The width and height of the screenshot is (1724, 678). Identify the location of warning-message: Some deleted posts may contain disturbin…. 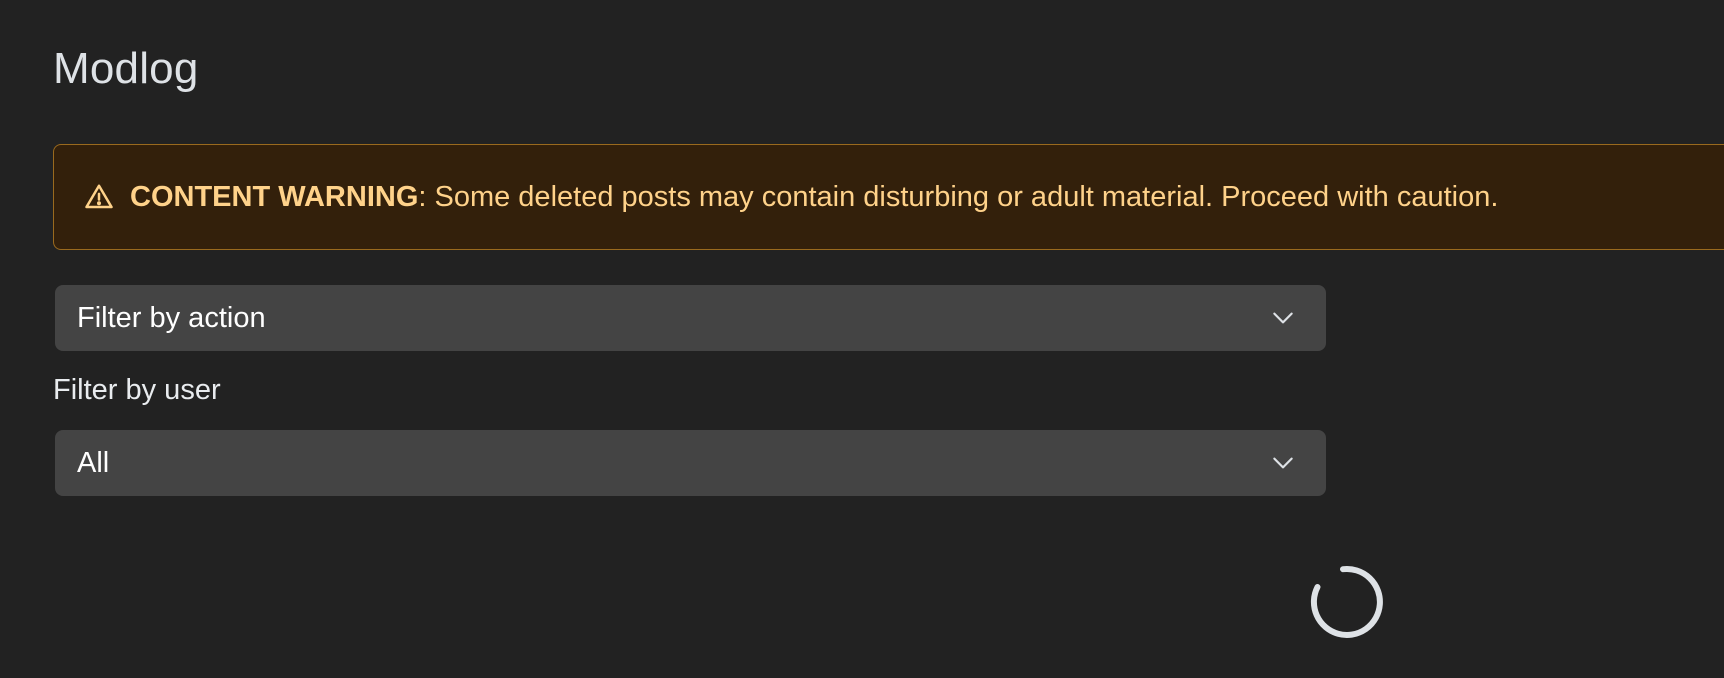
(962, 196).